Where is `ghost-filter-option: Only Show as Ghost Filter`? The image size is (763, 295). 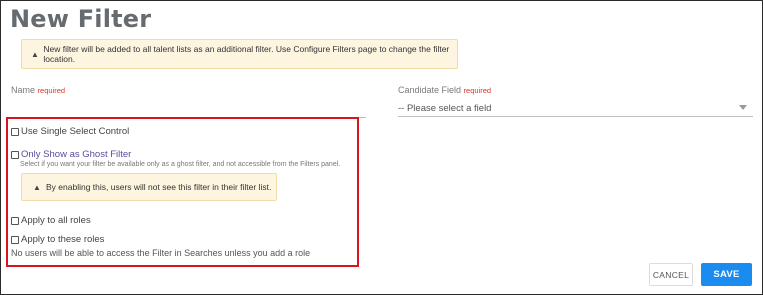 ghost-filter-option: Only Show as Ghost Filter is located at coordinates (71, 154).